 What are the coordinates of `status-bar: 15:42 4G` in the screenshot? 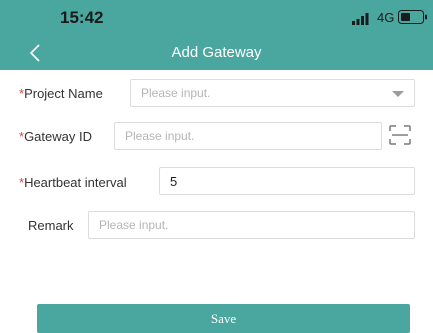 It's located at (216, 18).